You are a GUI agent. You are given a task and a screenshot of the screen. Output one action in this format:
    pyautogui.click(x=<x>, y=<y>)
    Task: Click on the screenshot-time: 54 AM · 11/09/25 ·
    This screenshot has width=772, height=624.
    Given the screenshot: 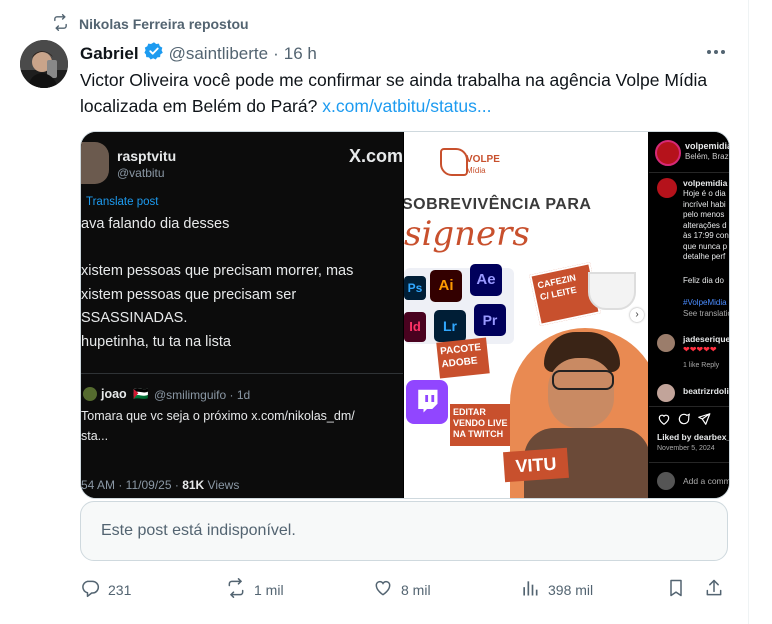 What is the action you would take?
    pyautogui.click(x=130, y=485)
    